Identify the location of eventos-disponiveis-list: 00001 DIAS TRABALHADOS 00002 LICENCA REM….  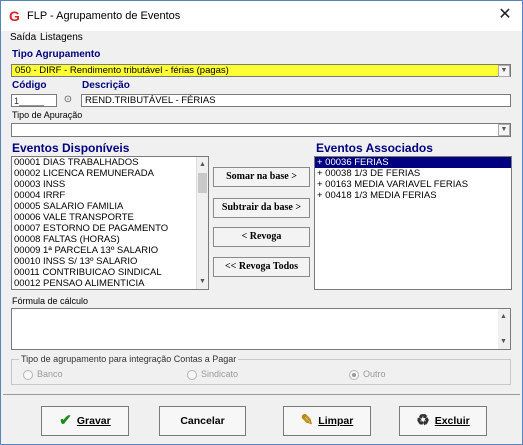
(110, 223).